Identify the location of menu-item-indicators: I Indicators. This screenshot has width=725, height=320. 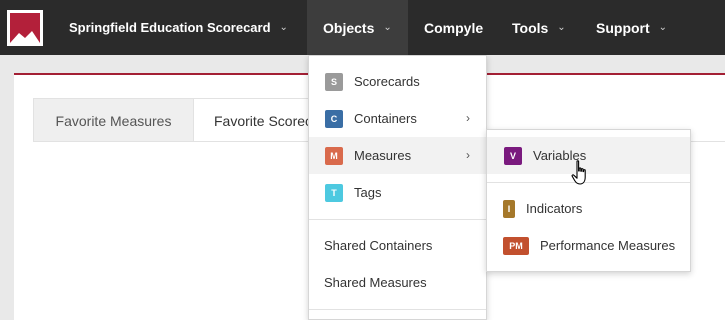
(588, 208).